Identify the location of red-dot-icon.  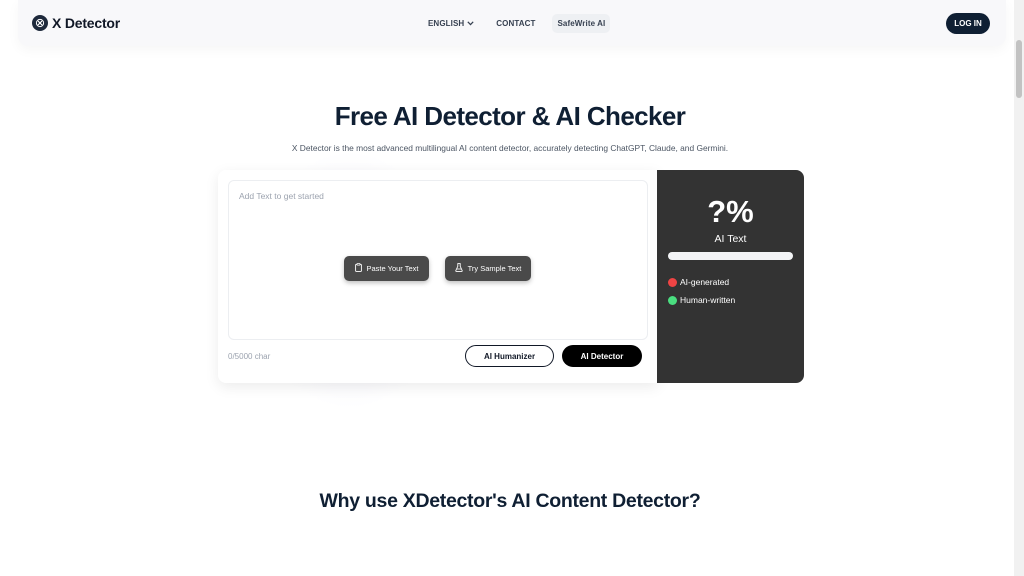
(672, 282).